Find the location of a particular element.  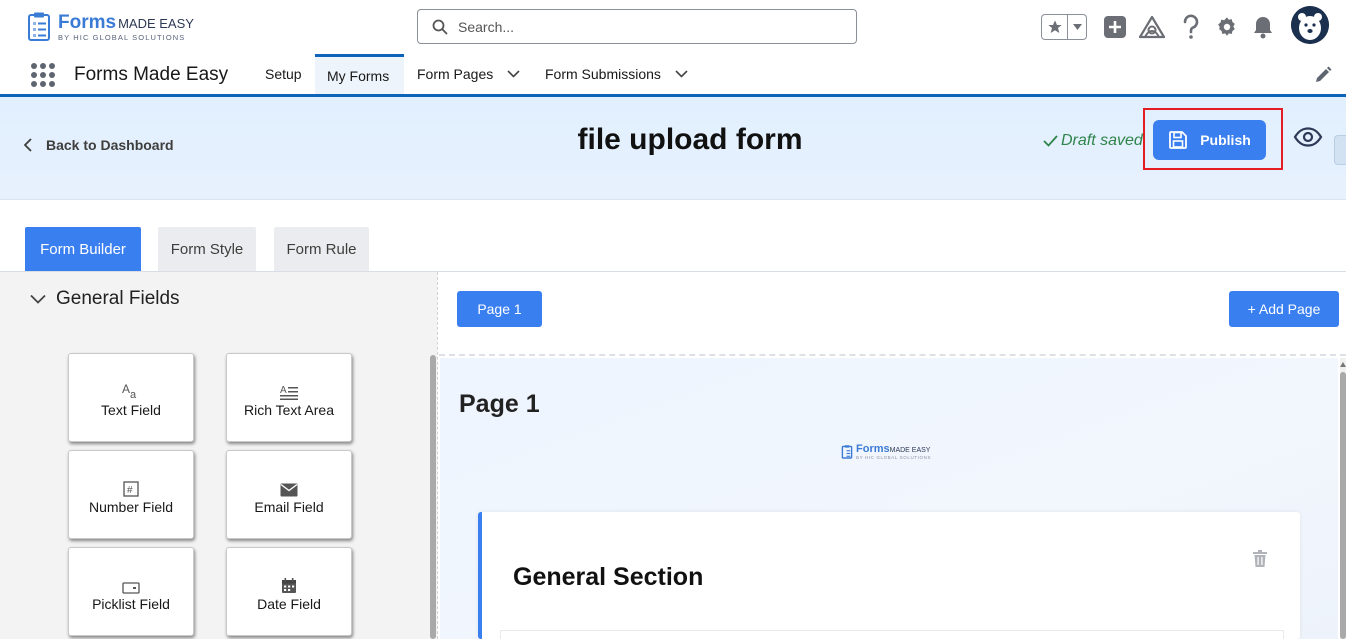

nav-tab-setup: Setup is located at coordinates (283, 74).